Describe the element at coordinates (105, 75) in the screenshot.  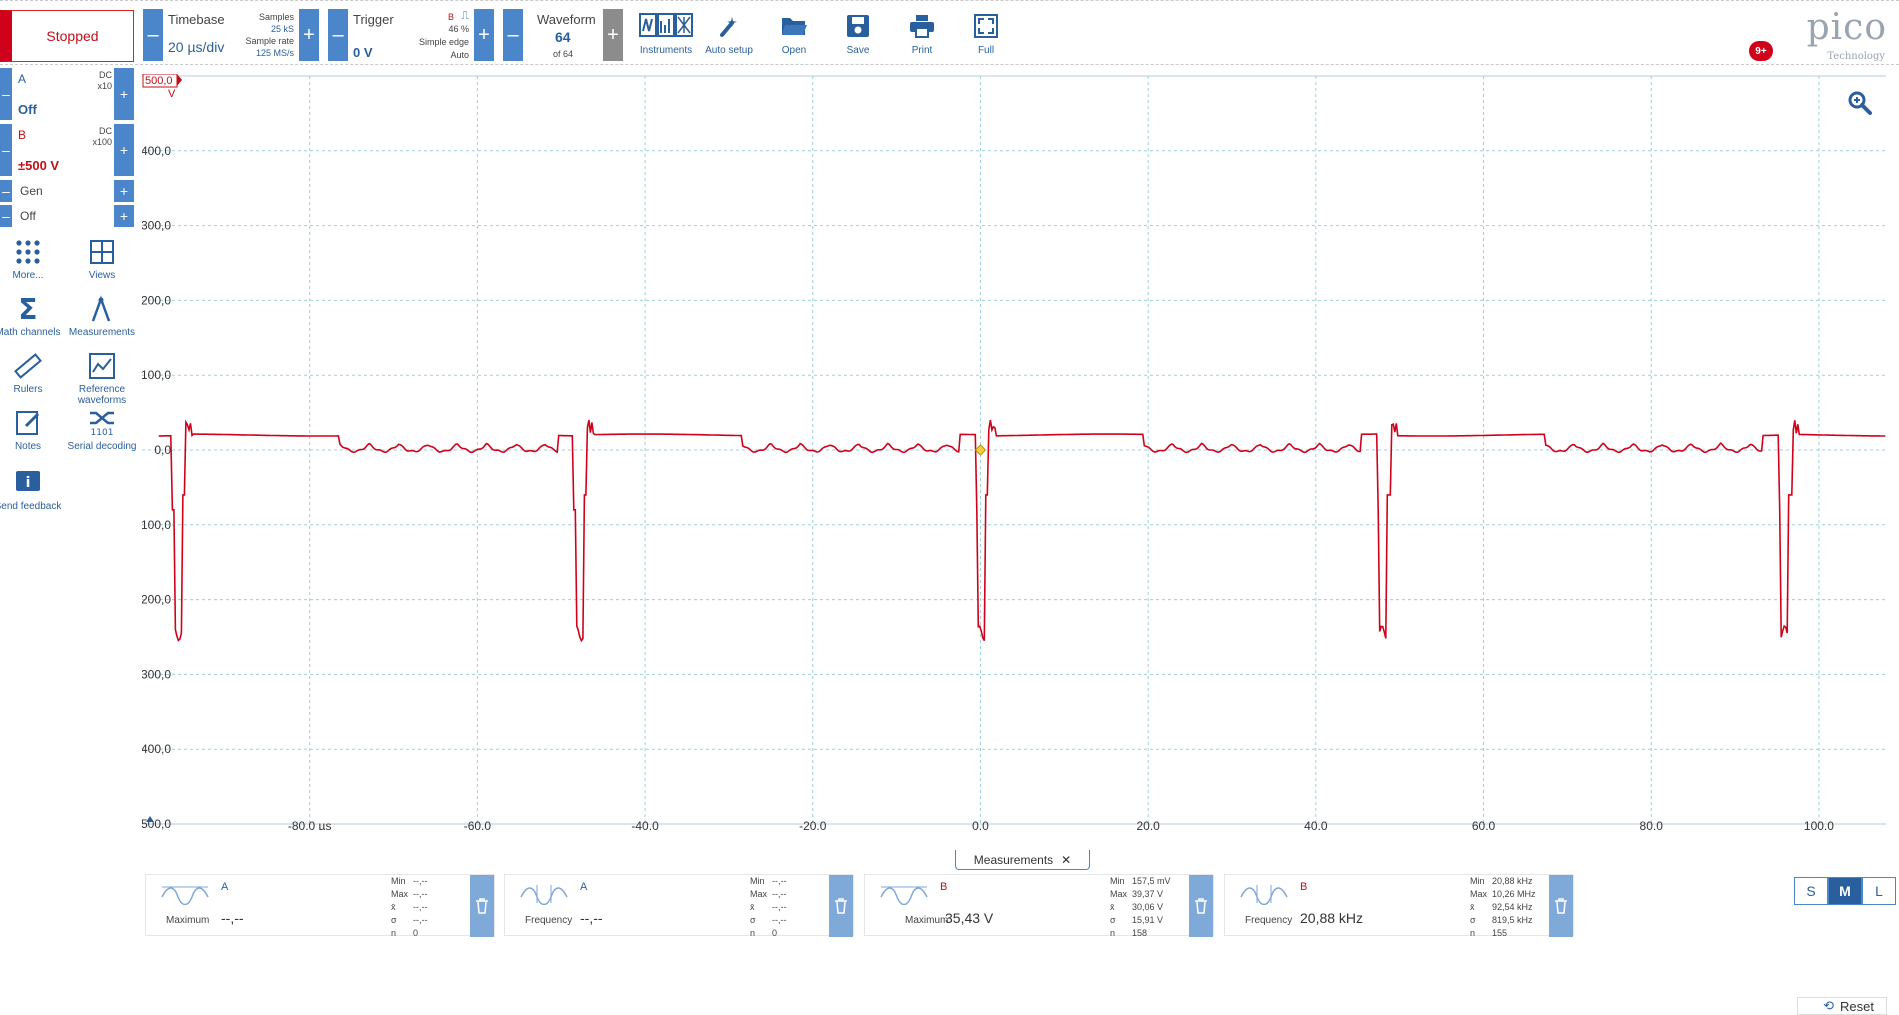
I see `channel-a-coupling: DC` at that location.